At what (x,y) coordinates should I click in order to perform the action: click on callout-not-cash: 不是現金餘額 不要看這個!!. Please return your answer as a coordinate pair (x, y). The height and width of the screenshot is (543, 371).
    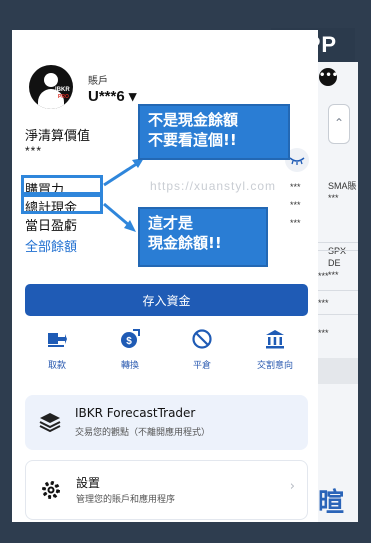
    Looking at the image, I should click on (214, 132).